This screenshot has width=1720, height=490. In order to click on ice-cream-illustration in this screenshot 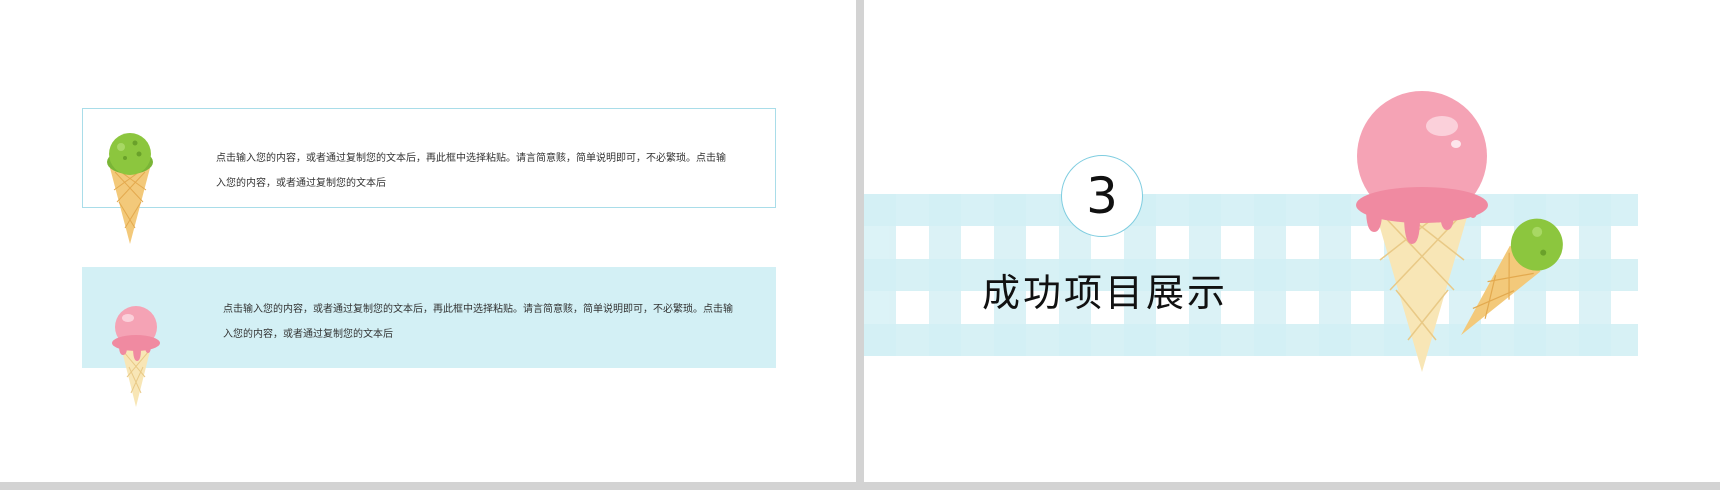, I will do `click(1459, 231)`.